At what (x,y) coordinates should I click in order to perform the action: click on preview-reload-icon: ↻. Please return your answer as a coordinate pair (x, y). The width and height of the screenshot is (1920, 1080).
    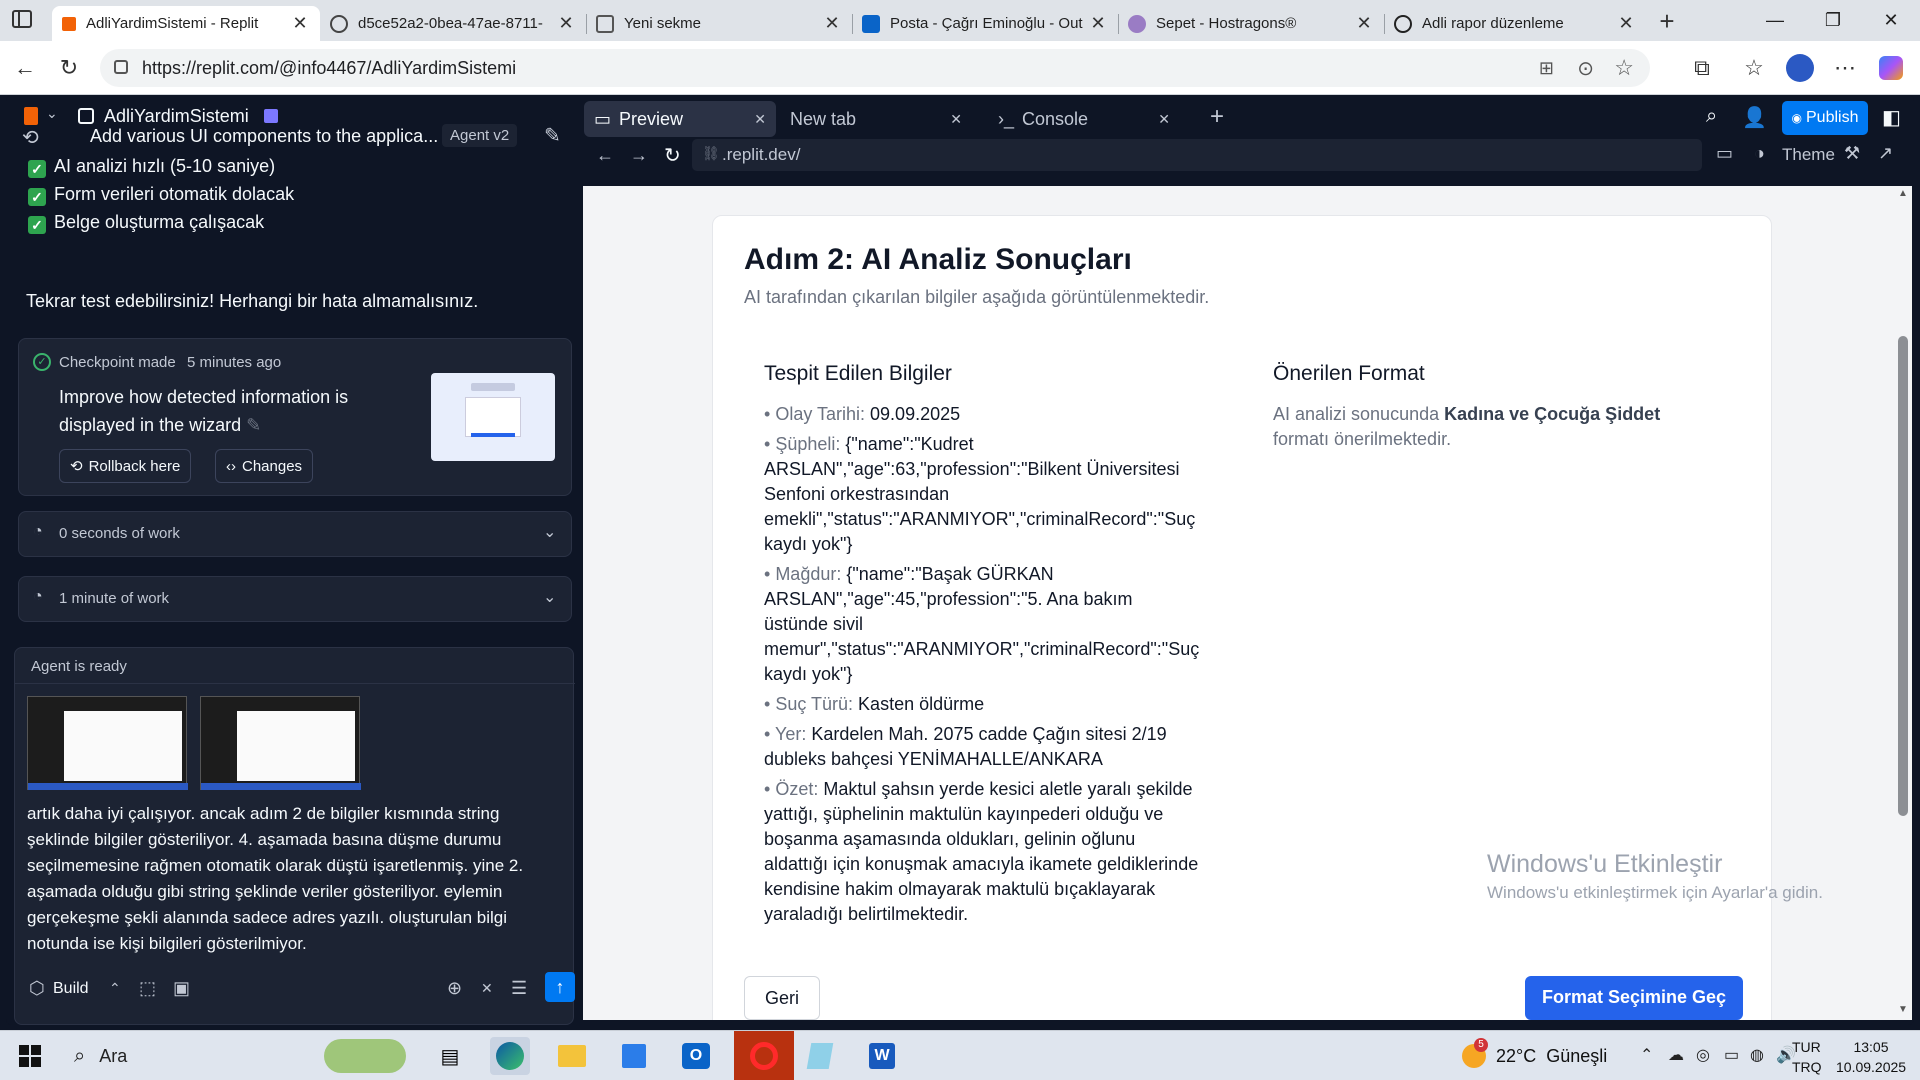
    Looking at the image, I should click on (672, 155).